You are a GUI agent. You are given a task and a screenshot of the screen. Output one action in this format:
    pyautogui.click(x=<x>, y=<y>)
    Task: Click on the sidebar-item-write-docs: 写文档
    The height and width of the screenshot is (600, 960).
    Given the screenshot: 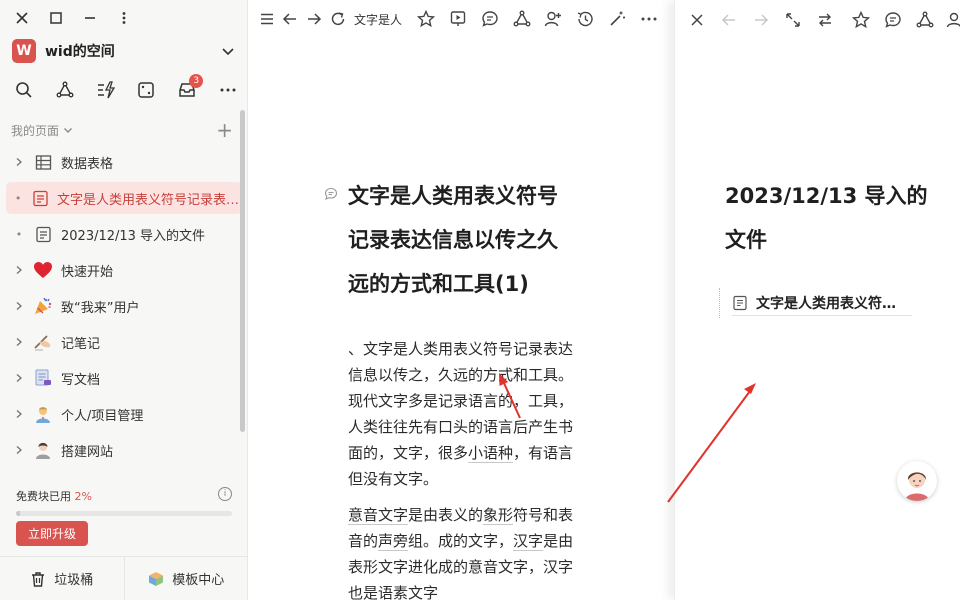 What is the action you would take?
    pyautogui.click(x=124, y=378)
    